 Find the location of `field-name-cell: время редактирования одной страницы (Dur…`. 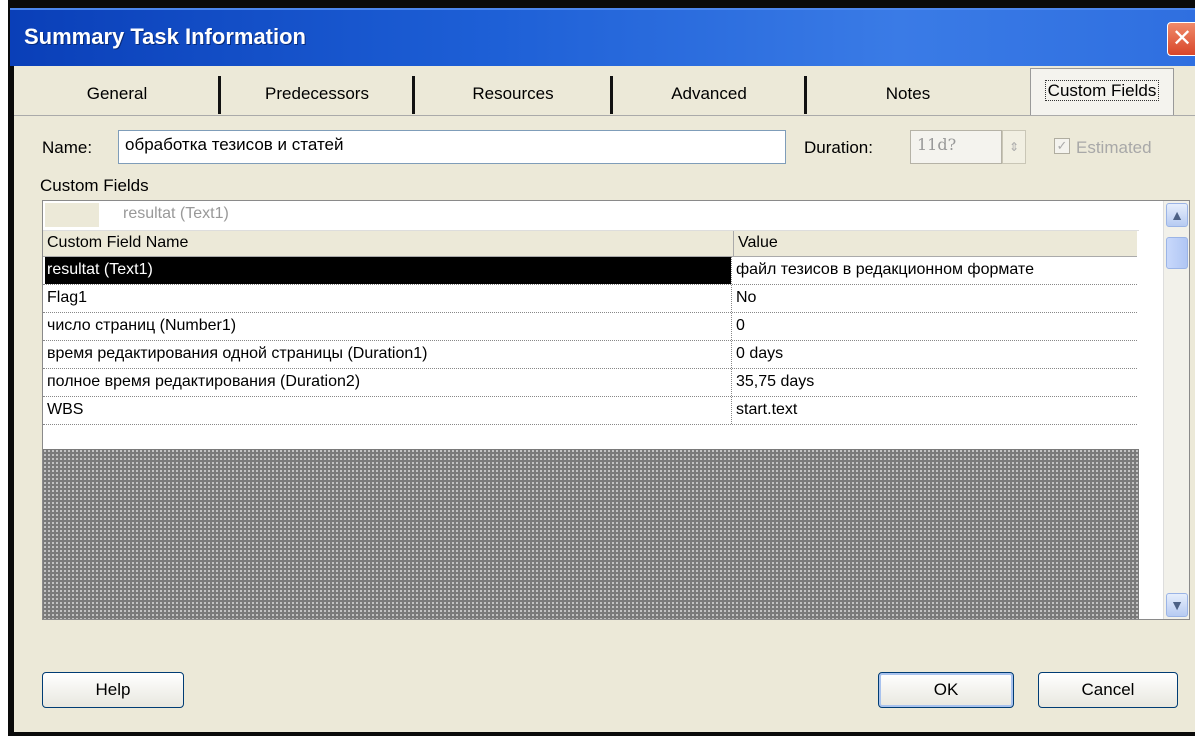

field-name-cell: время редактирования одной страницы (Dur… is located at coordinates (388, 354).